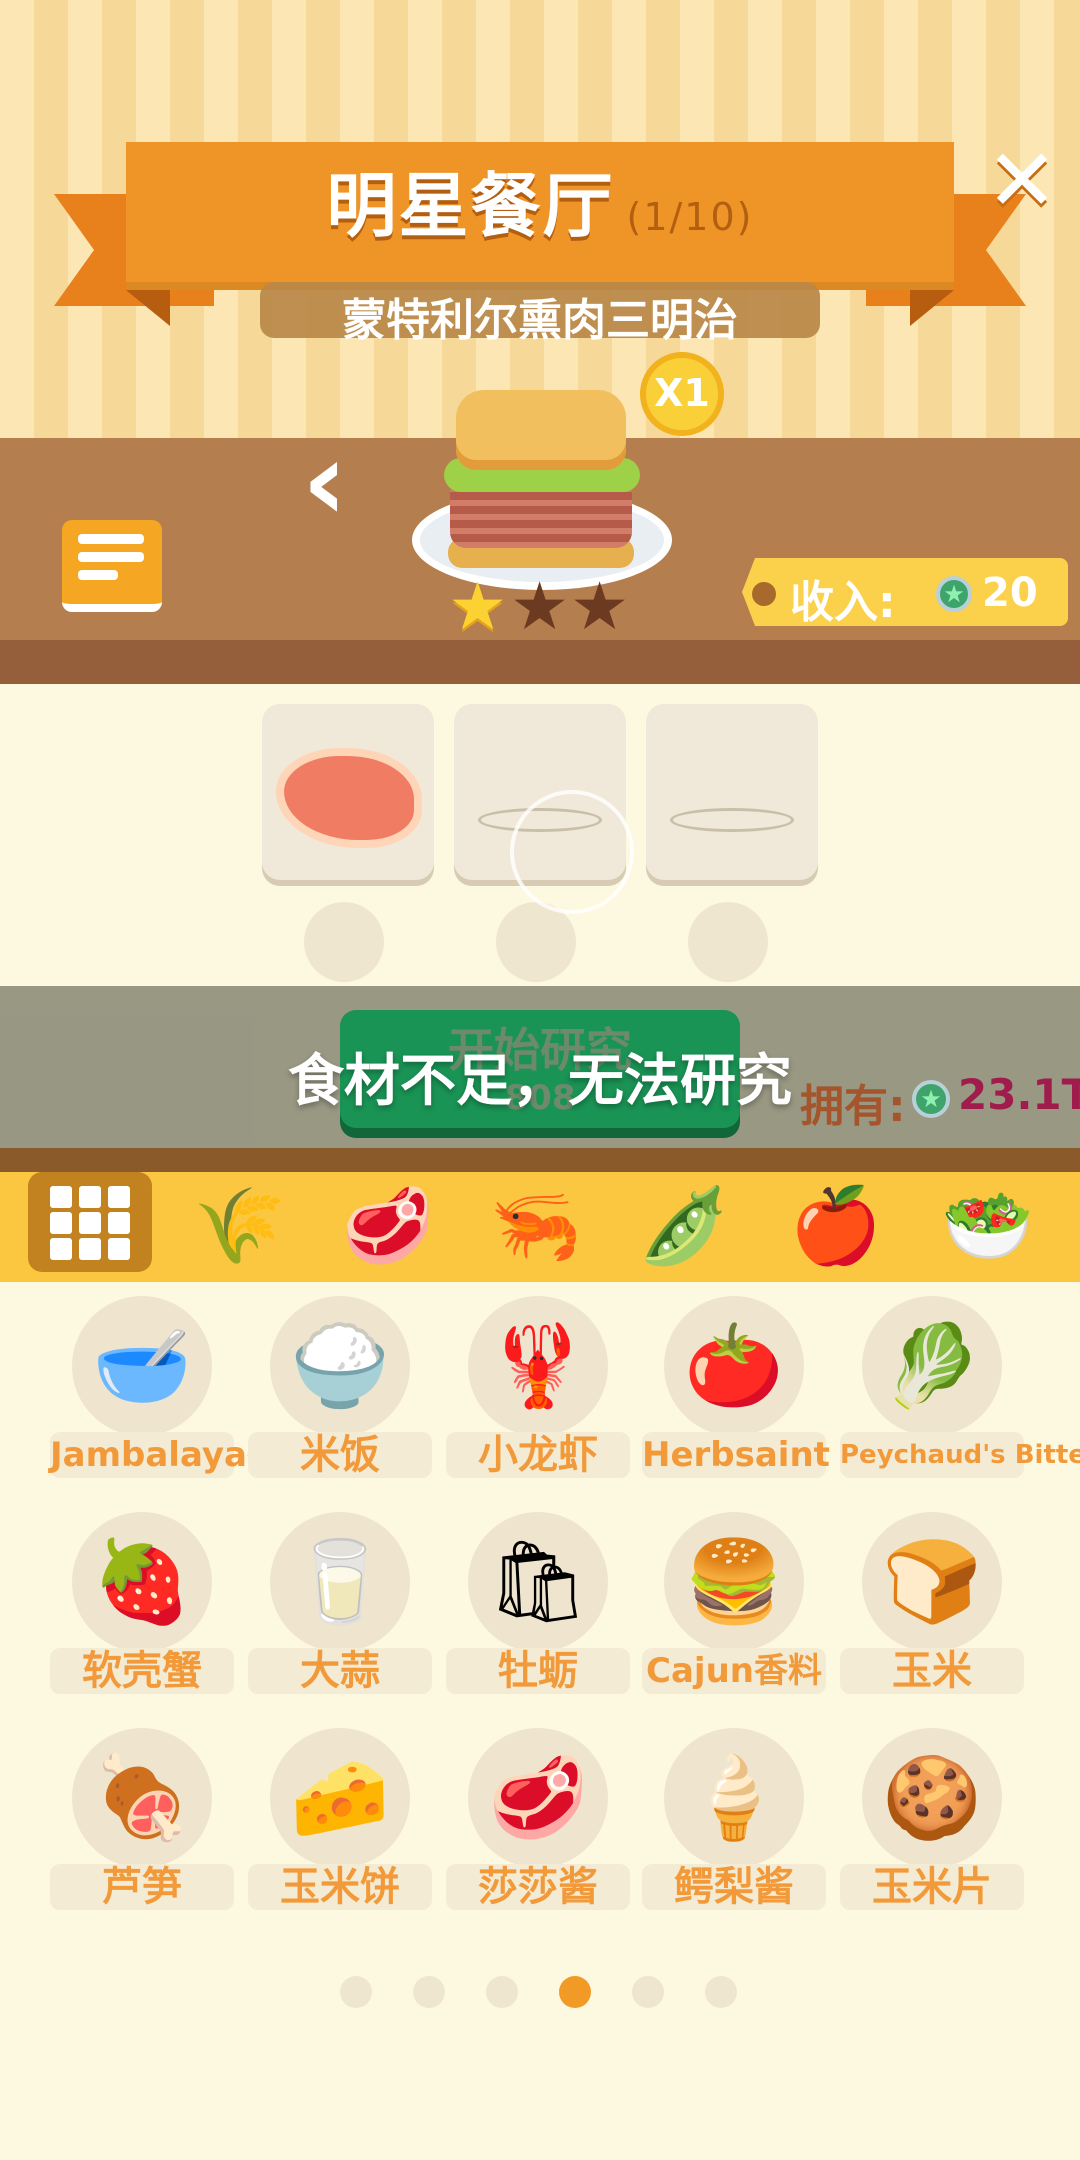 The image size is (1080, 2160). Describe the element at coordinates (988, 1226) in the screenshot. I see `salad-bowl-icon: 🥗` at that location.